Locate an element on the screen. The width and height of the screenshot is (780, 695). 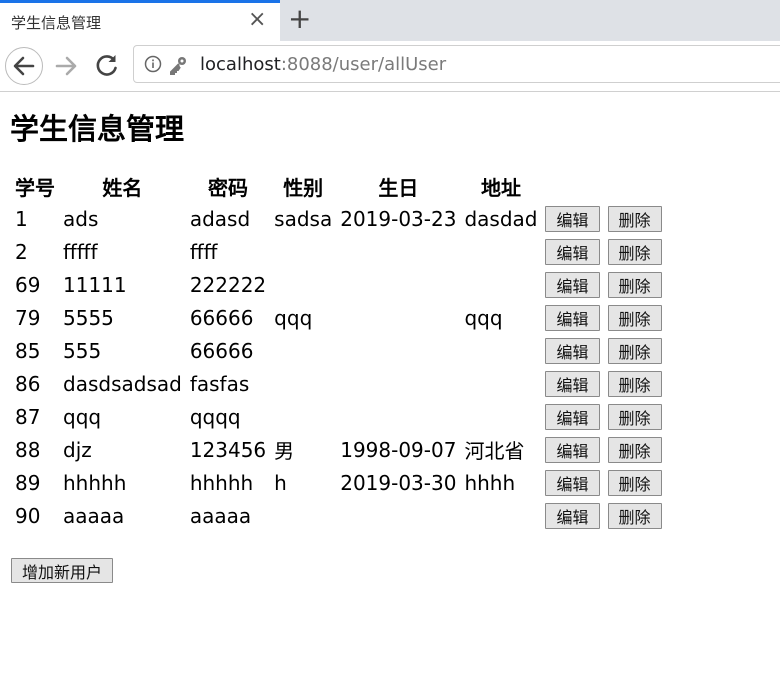
browser-toolbar: localhost:8088/user/allUser is located at coordinates (390, 66).